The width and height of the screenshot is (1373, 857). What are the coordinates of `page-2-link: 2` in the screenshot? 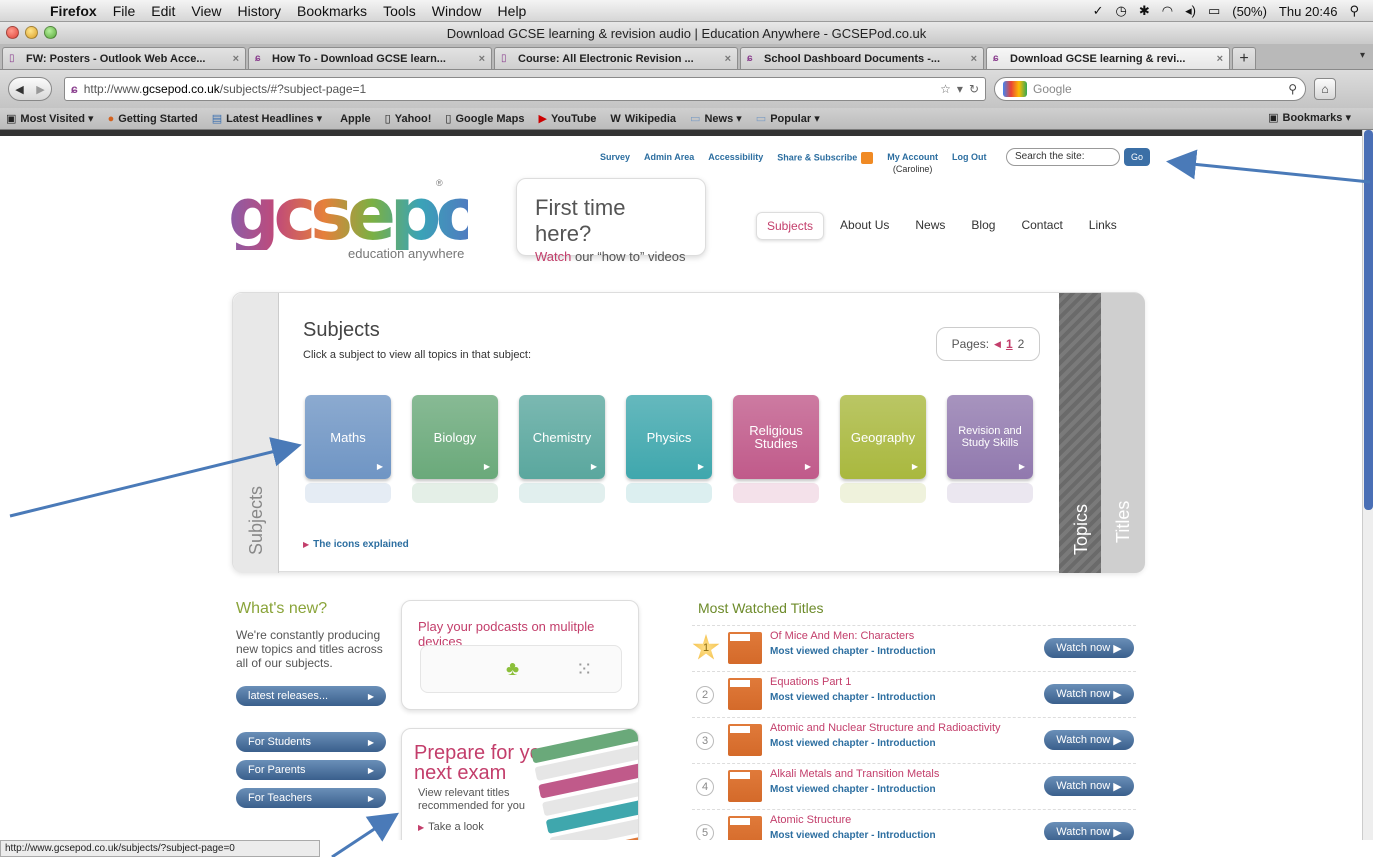 It's located at (1021, 344).